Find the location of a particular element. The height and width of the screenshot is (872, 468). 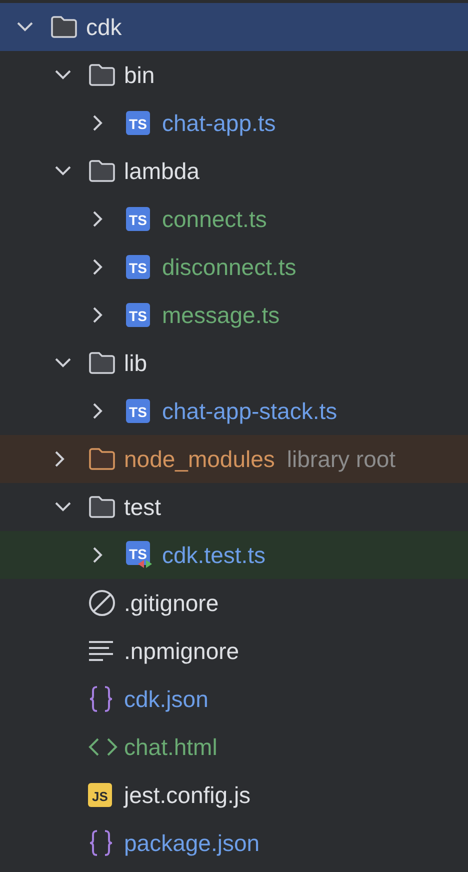

file-name: chat.html is located at coordinates (171, 747).